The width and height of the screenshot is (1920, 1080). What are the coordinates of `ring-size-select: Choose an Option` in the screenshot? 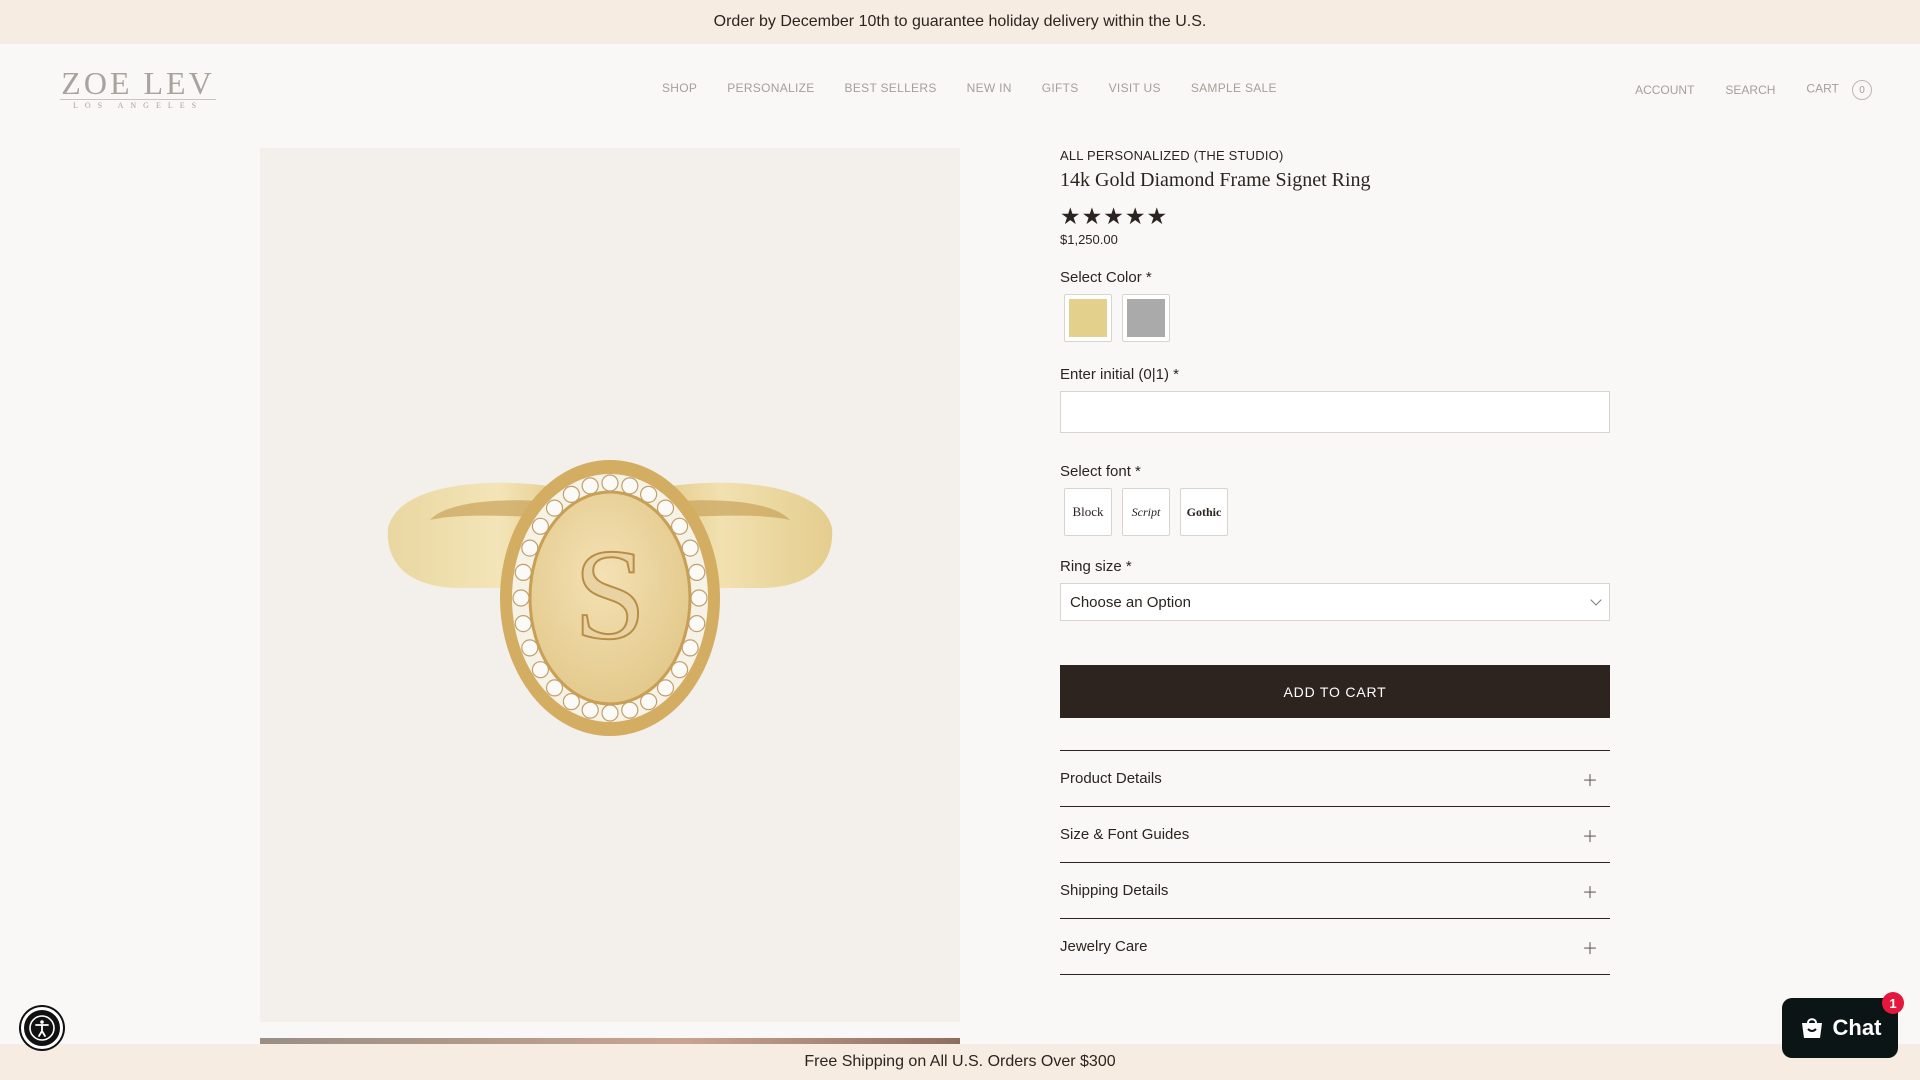 It's located at (1335, 602).